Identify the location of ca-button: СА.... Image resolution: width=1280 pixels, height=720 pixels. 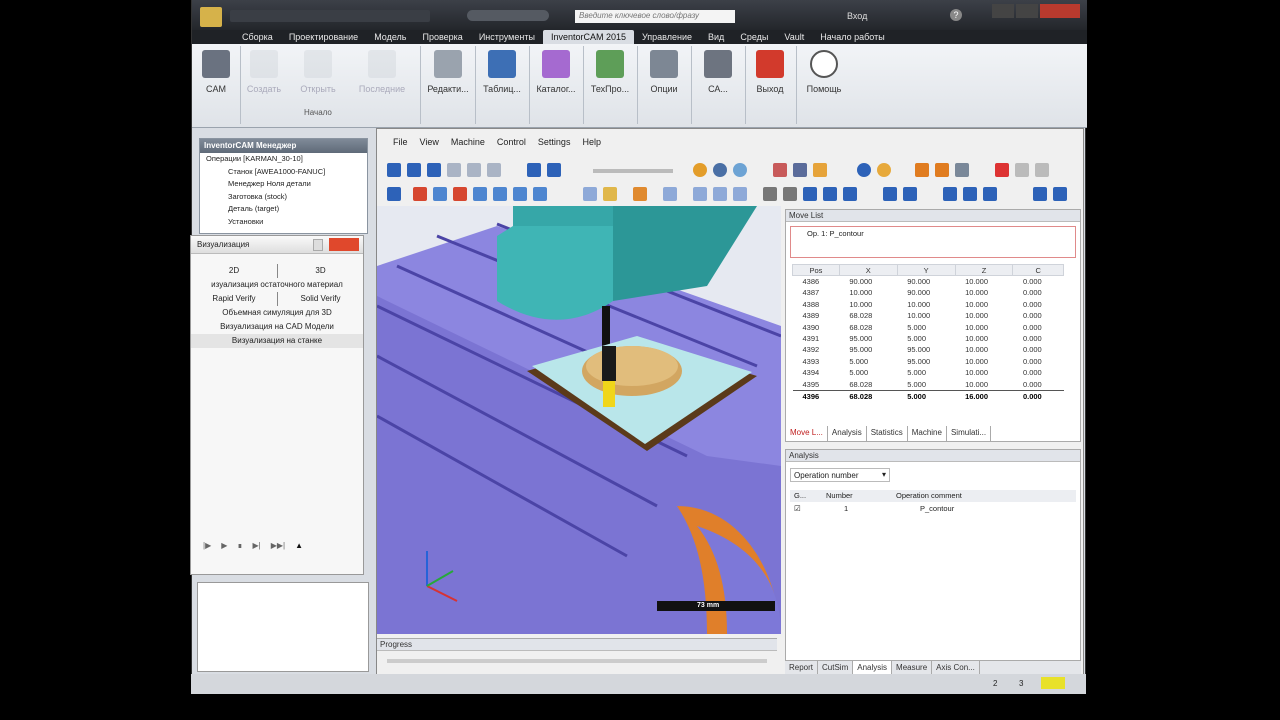
(718, 80).